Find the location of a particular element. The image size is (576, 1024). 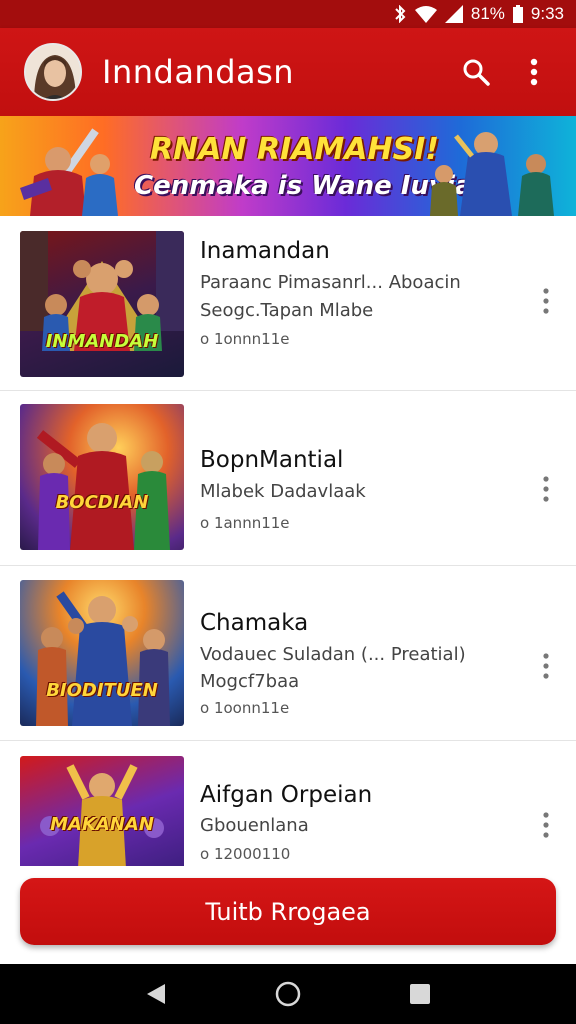

promo-banner: RNAN RIAMAHSI! Cenmaka is Wane Iuvian! is located at coordinates (288, 166).